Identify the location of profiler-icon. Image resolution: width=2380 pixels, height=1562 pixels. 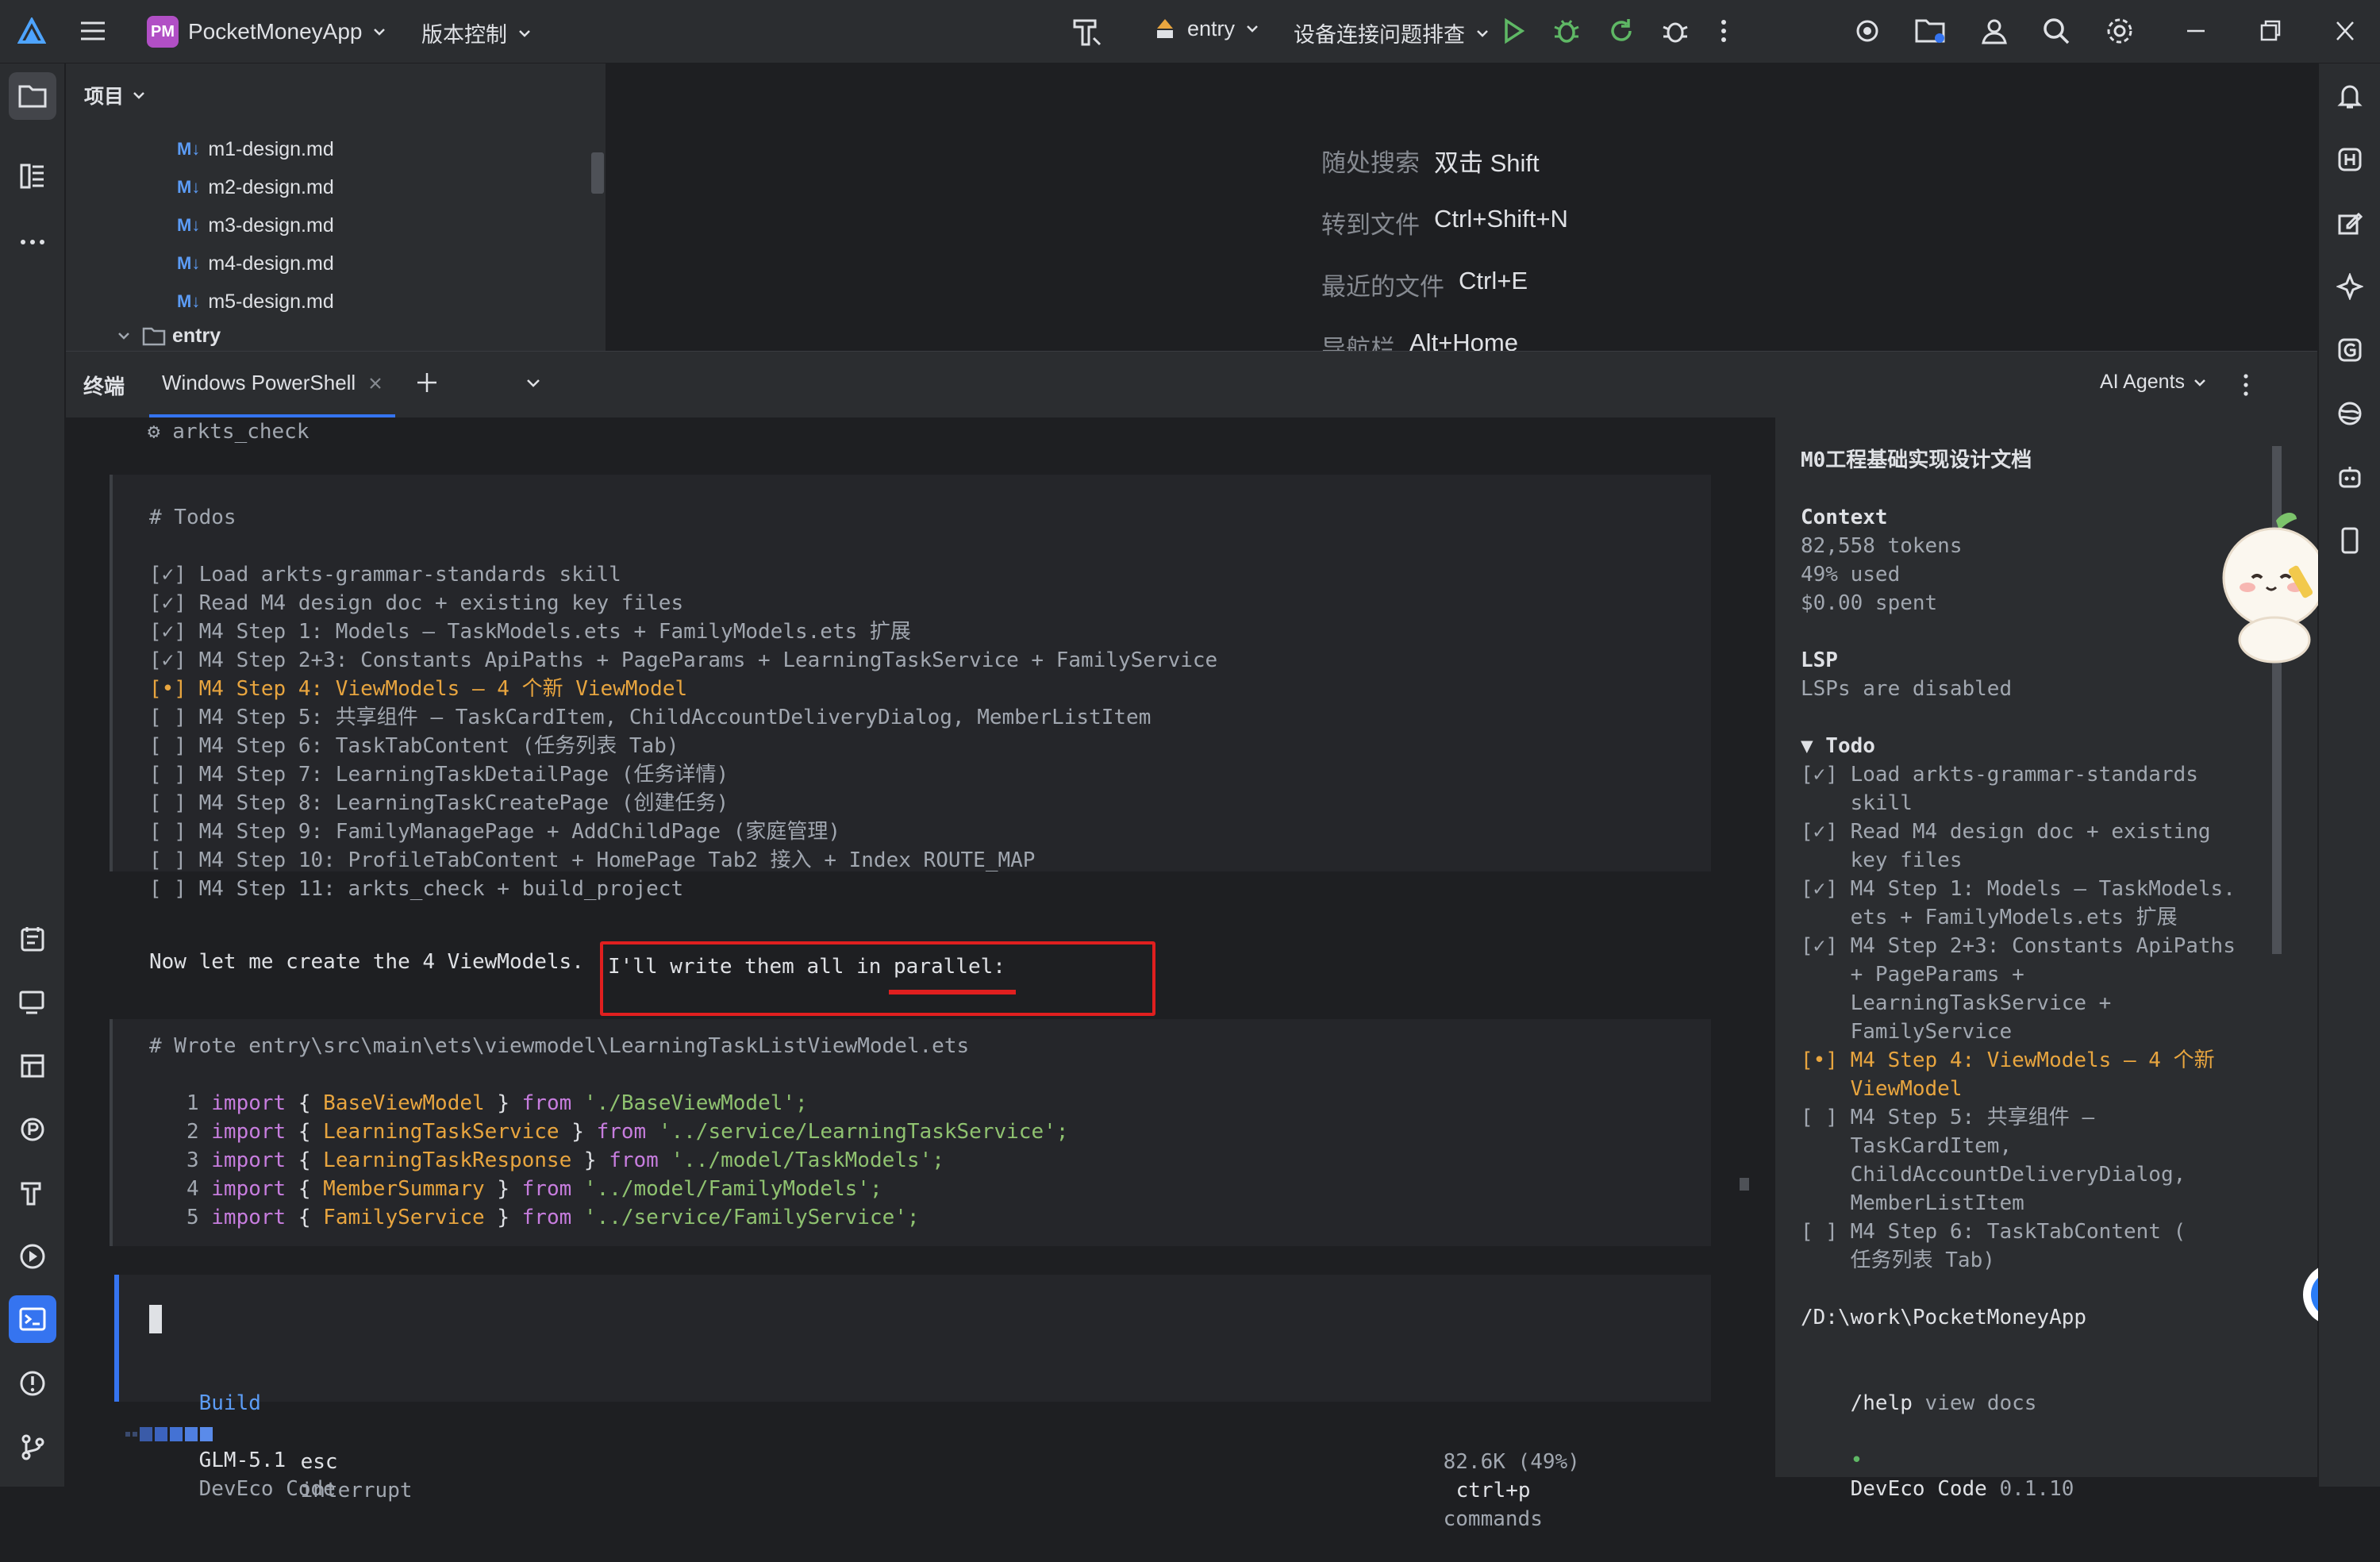
(32, 1129).